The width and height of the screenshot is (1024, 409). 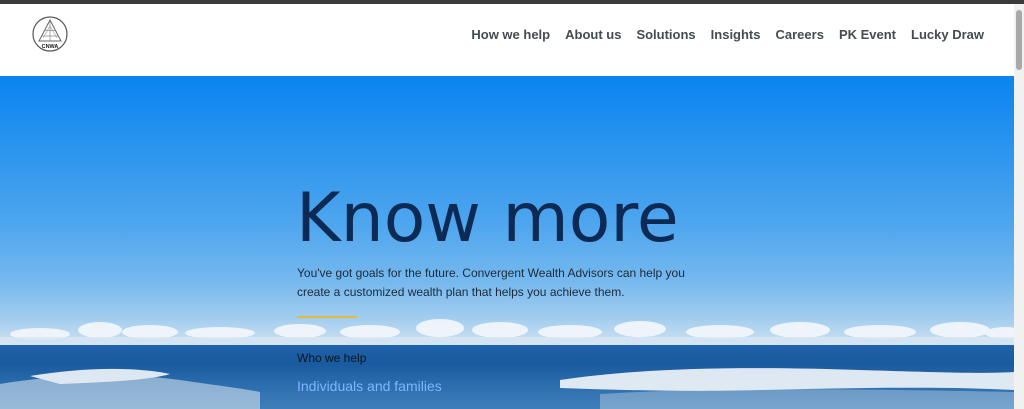 I want to click on individuals-families-link: Individuals and families, so click(x=369, y=386).